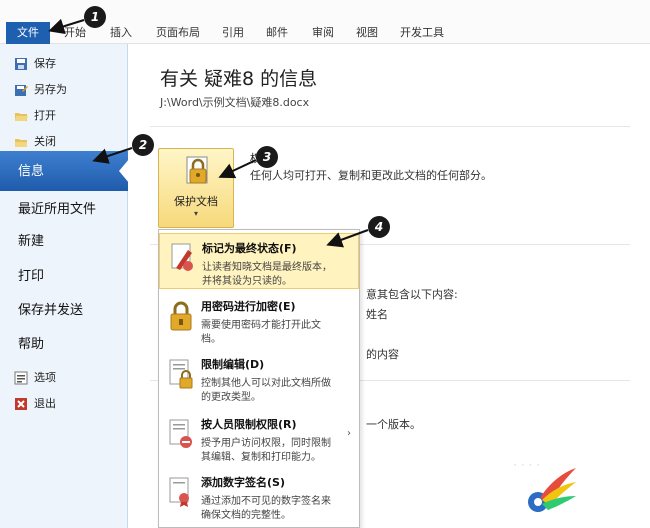  I want to click on exit-icon, so click(21, 404).